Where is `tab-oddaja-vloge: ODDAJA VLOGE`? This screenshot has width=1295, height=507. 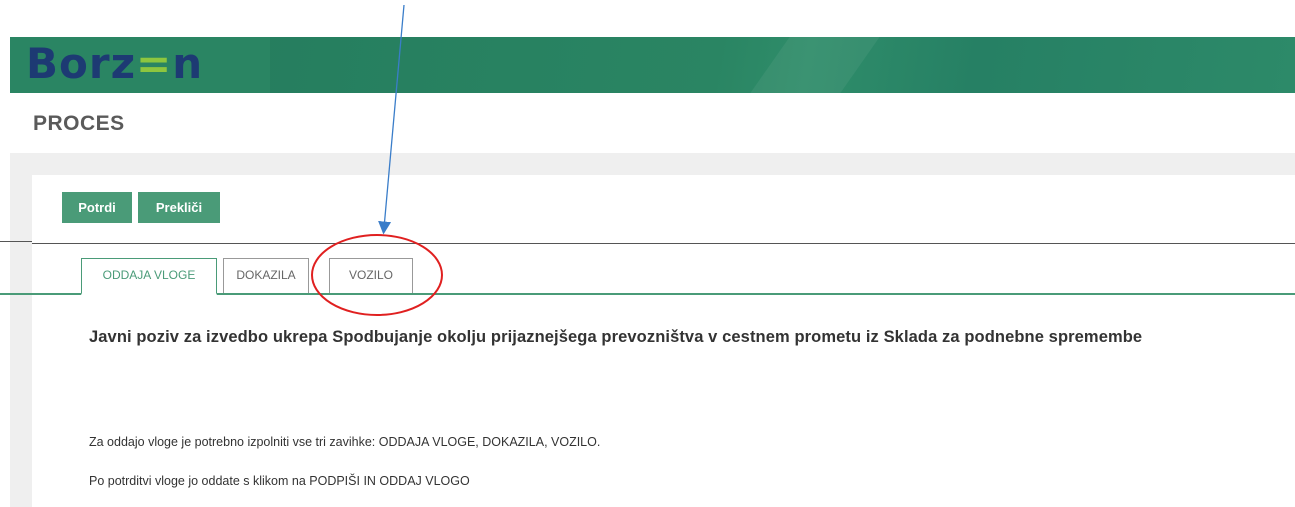
tab-oddaja-vloge: ODDAJA VLOGE is located at coordinates (149, 276).